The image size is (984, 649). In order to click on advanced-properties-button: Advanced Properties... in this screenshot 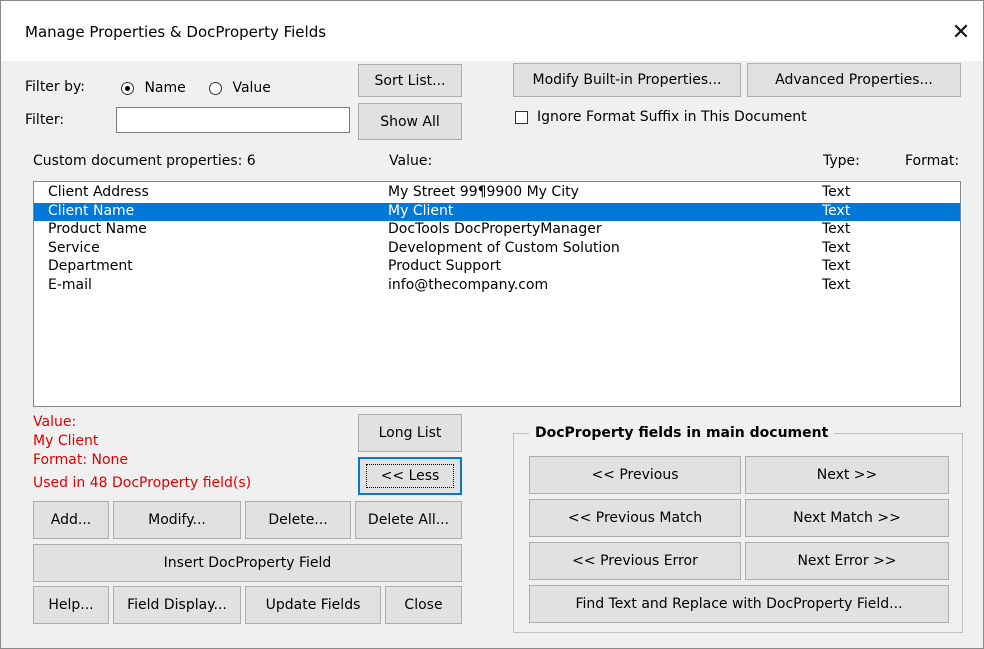, I will do `click(854, 80)`.